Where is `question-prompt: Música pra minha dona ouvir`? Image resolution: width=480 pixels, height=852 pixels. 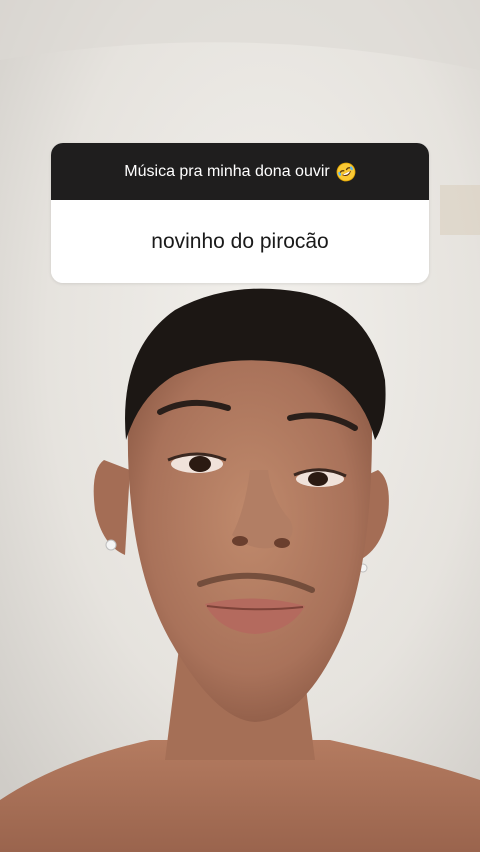
question-prompt: Música pra minha dona ouvir is located at coordinates (227, 171).